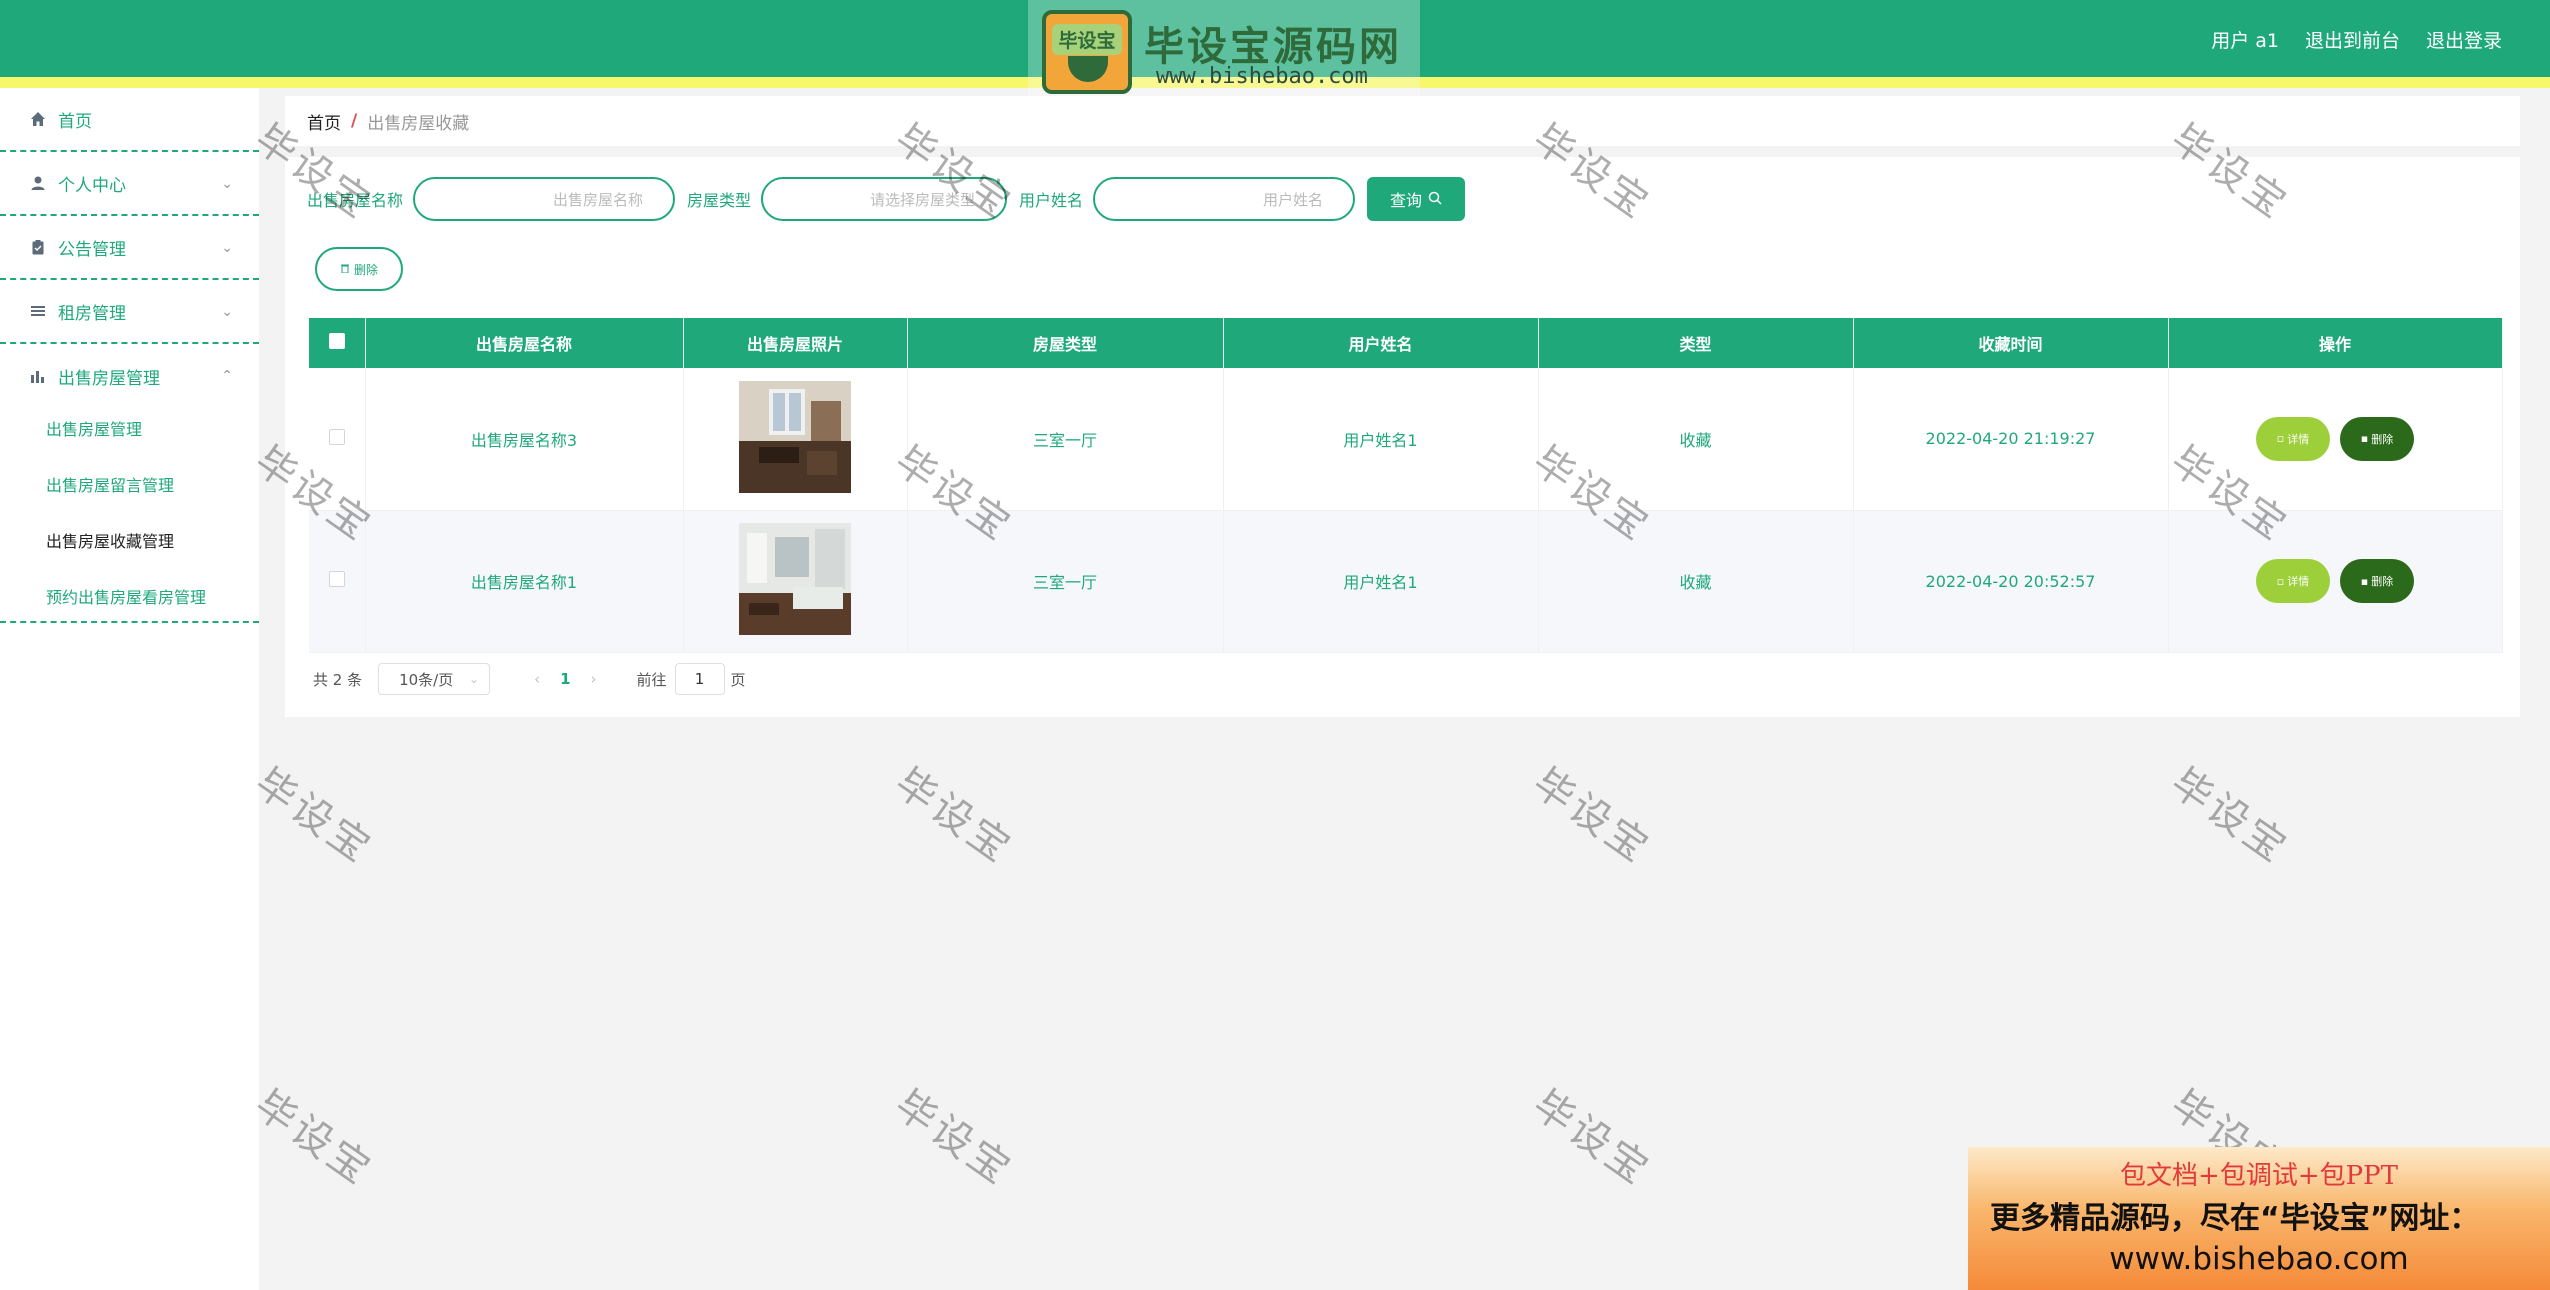 Image resolution: width=2550 pixels, height=1290 pixels. What do you see at coordinates (2011, 439) in the screenshot?
I see `favorite-time-cell: 2022-04-20 21:19:27` at bounding box center [2011, 439].